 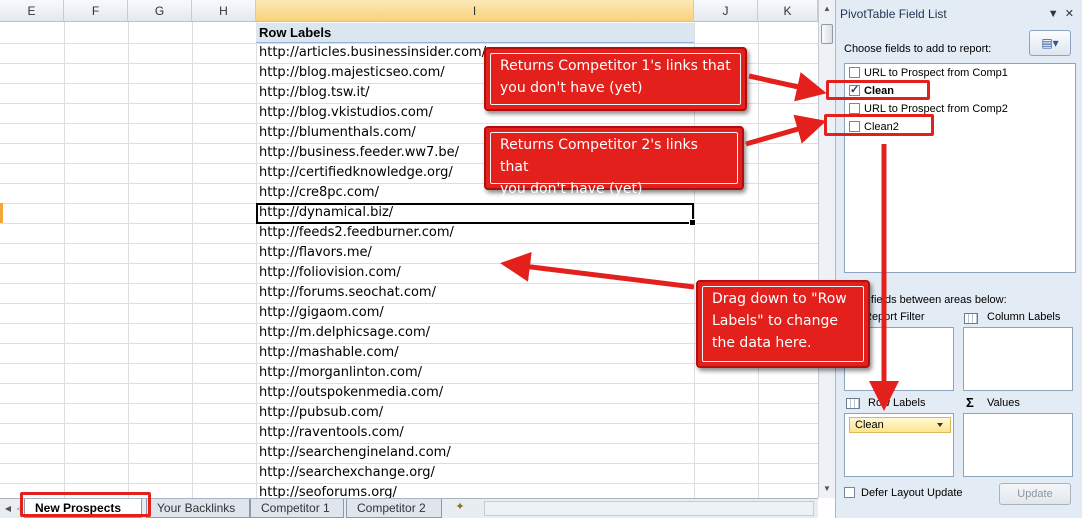 I want to click on column-header-f: F, so click(x=96, y=11).